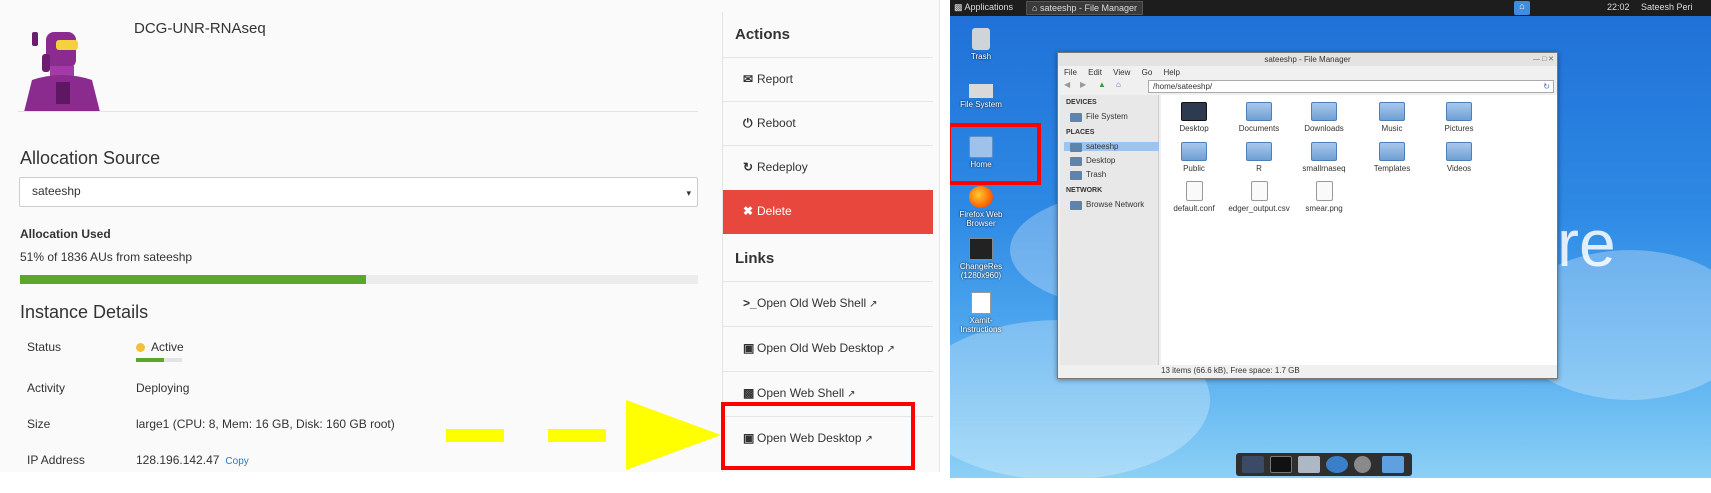 The height and width of the screenshot is (493, 1711). Describe the element at coordinates (1543, 59) in the screenshot. I see `window-controls: — □ ✕` at that location.